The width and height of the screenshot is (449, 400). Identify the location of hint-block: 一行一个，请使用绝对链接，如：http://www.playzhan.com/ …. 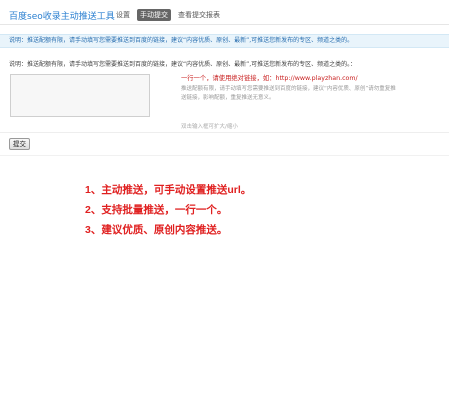
(291, 88).